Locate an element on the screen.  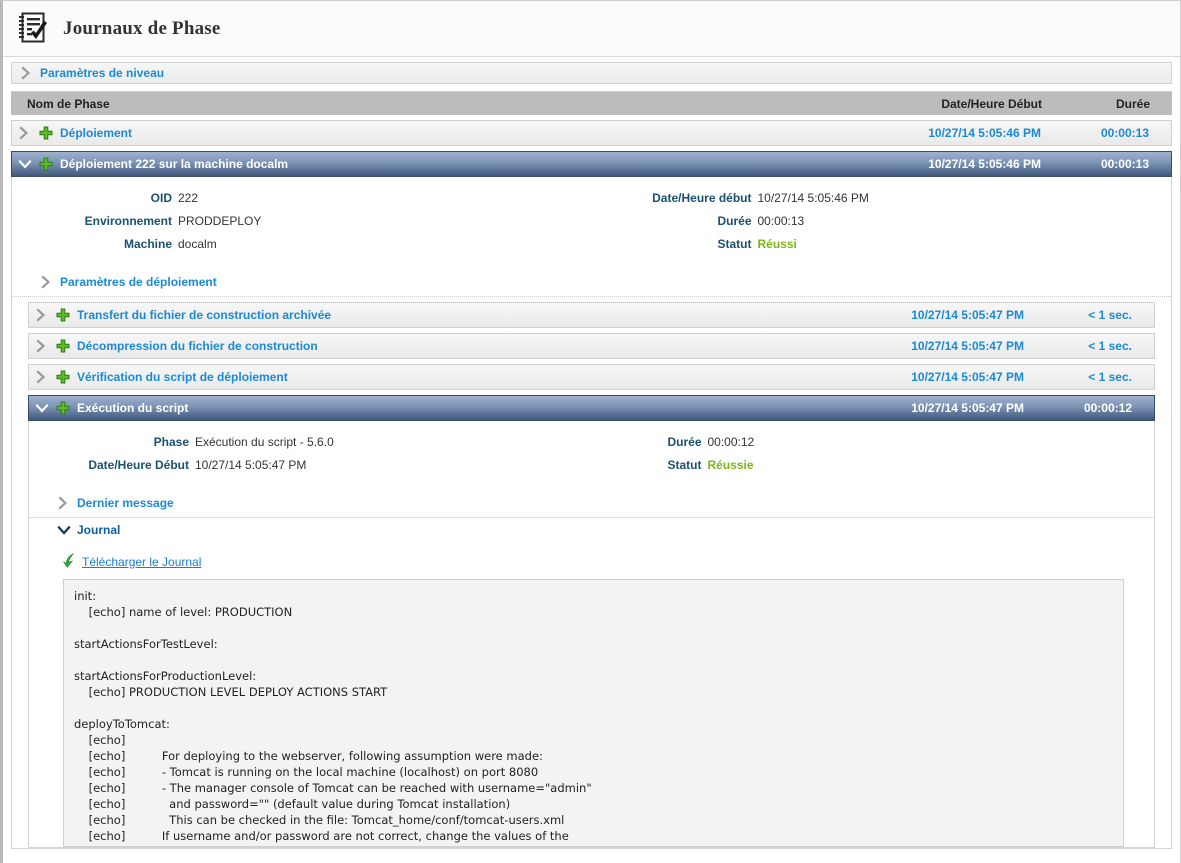
field-phase-label: Phase is located at coordinates (171, 442).